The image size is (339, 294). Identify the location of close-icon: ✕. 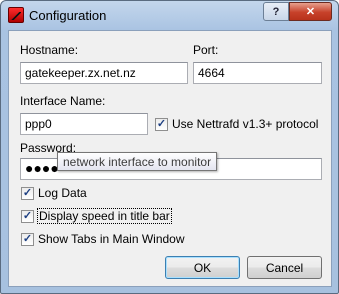
(310, 12).